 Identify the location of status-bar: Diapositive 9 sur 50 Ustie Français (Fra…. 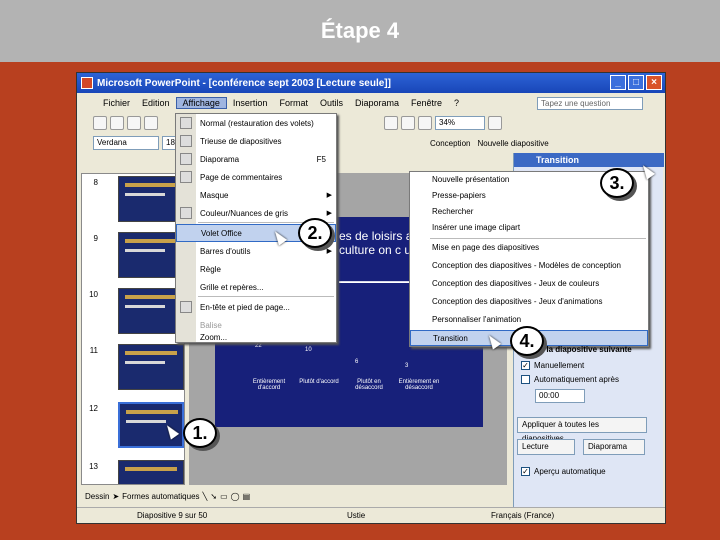
(371, 515).